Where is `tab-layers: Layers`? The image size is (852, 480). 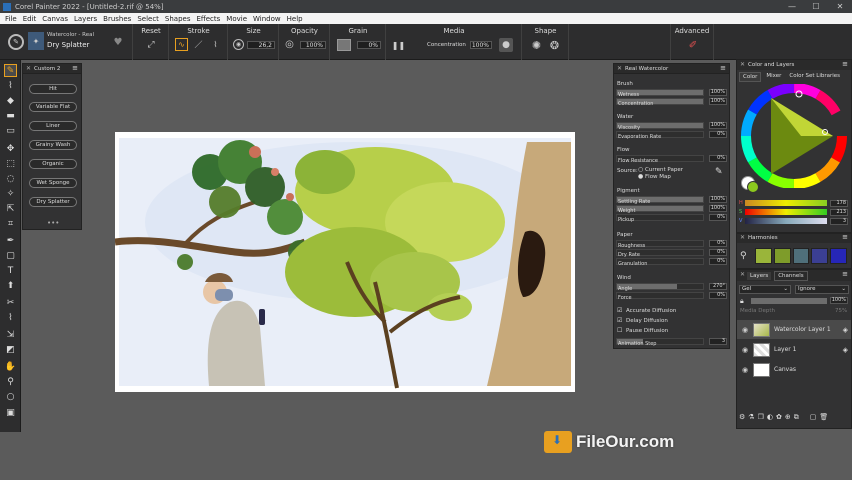 tab-layers: Layers is located at coordinates (759, 275).